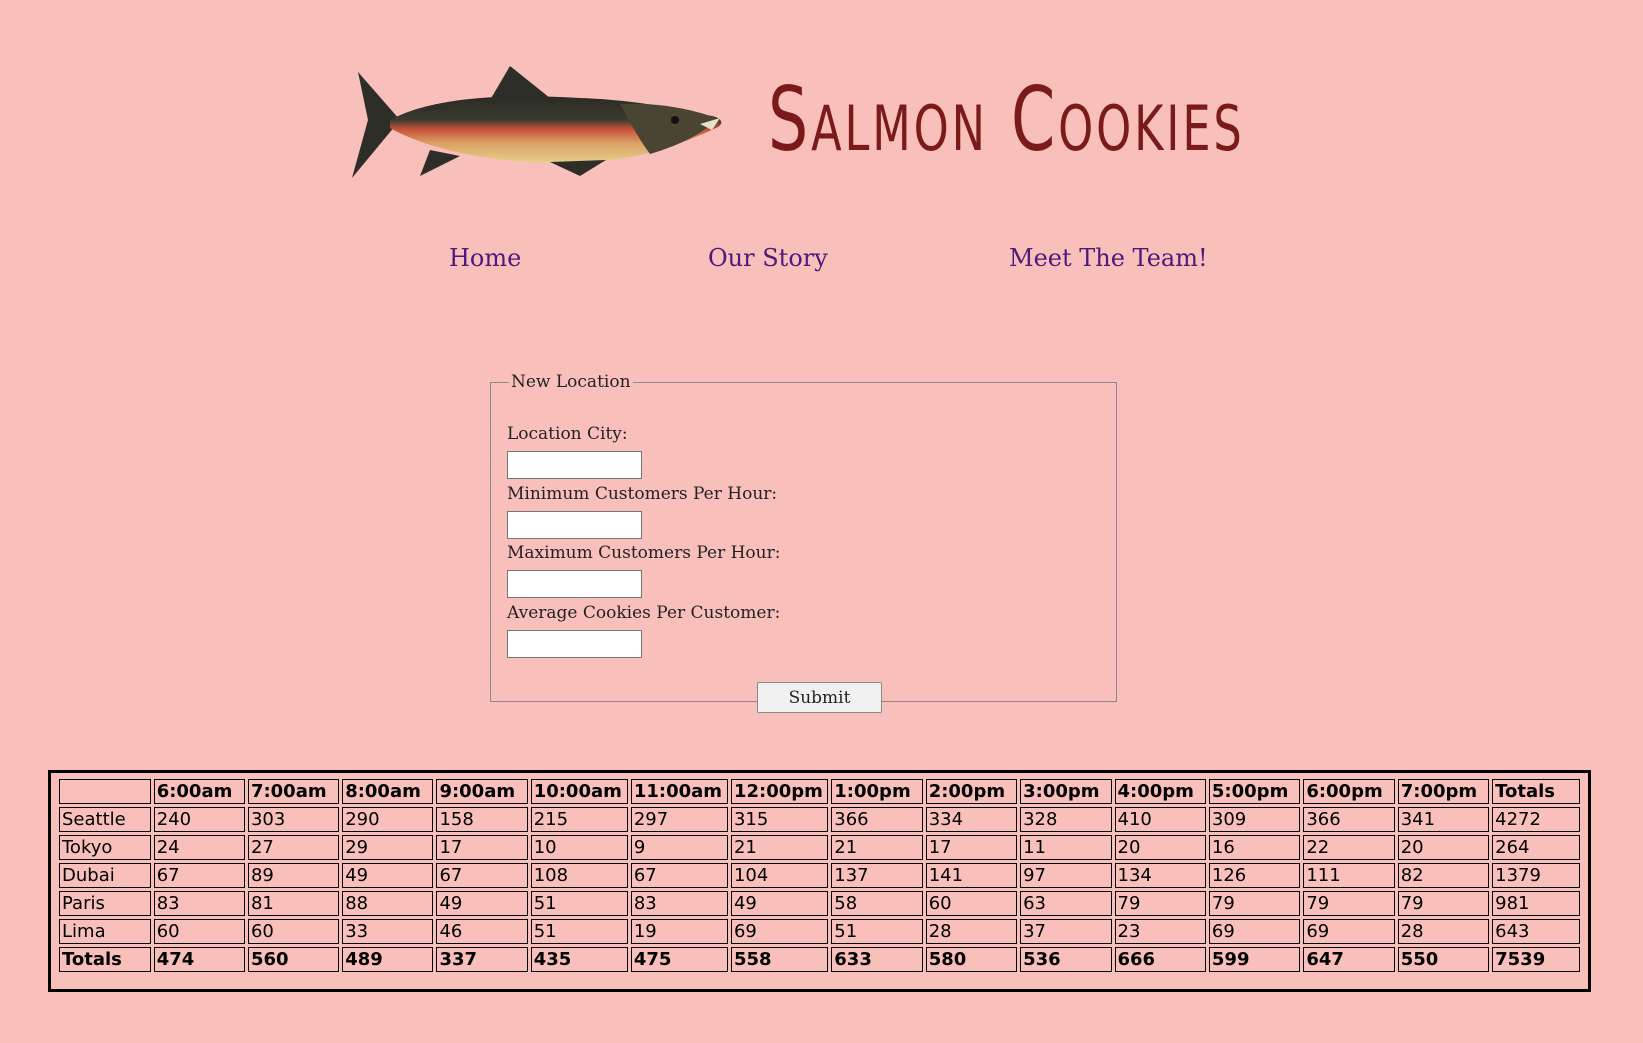 Image resolution: width=1643 pixels, height=1043 pixels. What do you see at coordinates (779, 875) in the screenshot?
I see `table-cell: 104` at bounding box center [779, 875].